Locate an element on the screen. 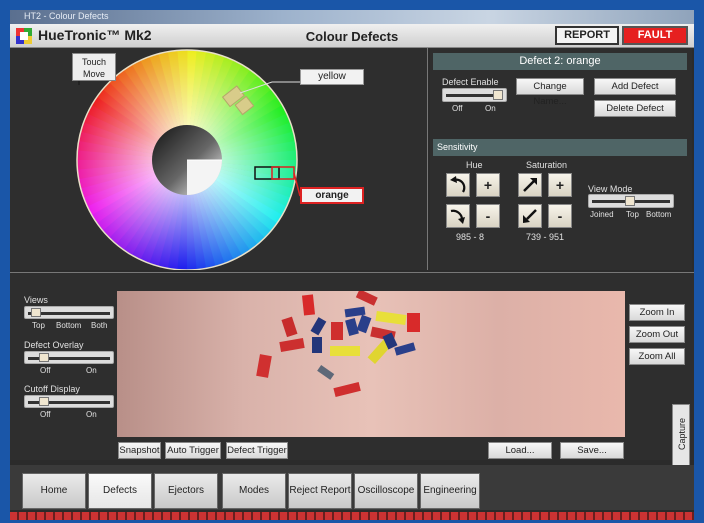 This screenshot has width=704, height=523. gray-cup is located at coordinates (326, 372).